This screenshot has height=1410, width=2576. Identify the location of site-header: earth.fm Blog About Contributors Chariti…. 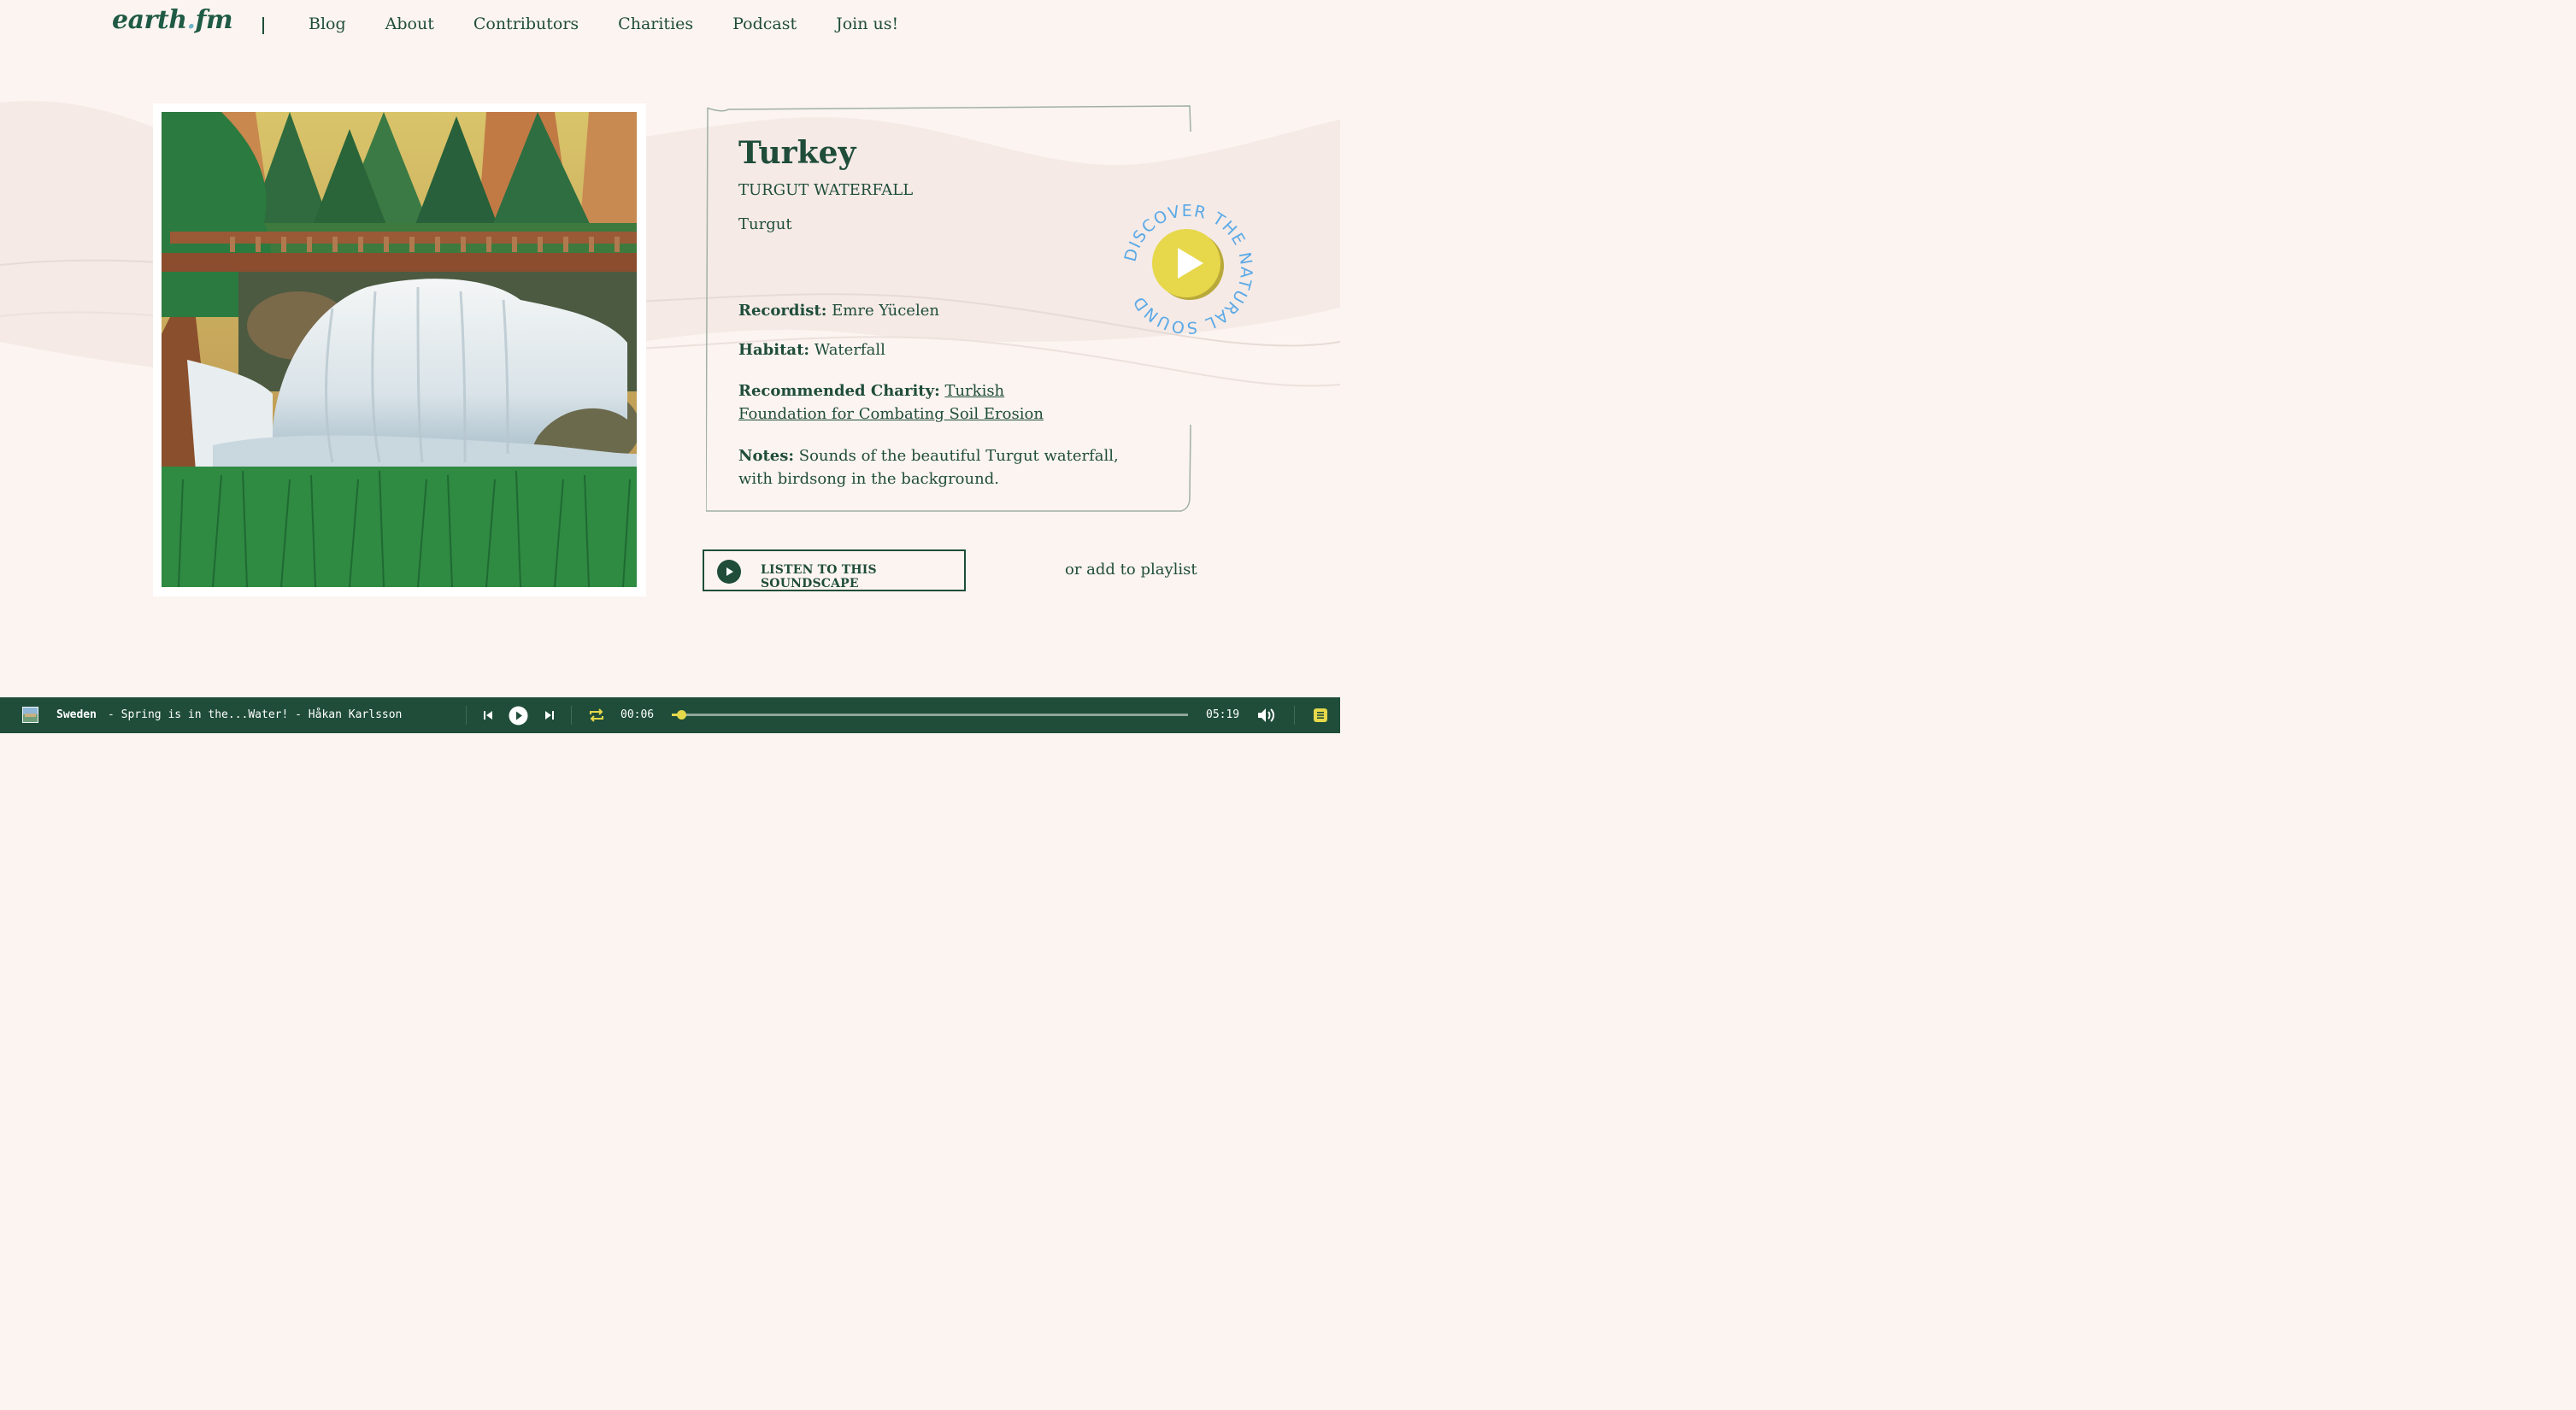
(670, 26).